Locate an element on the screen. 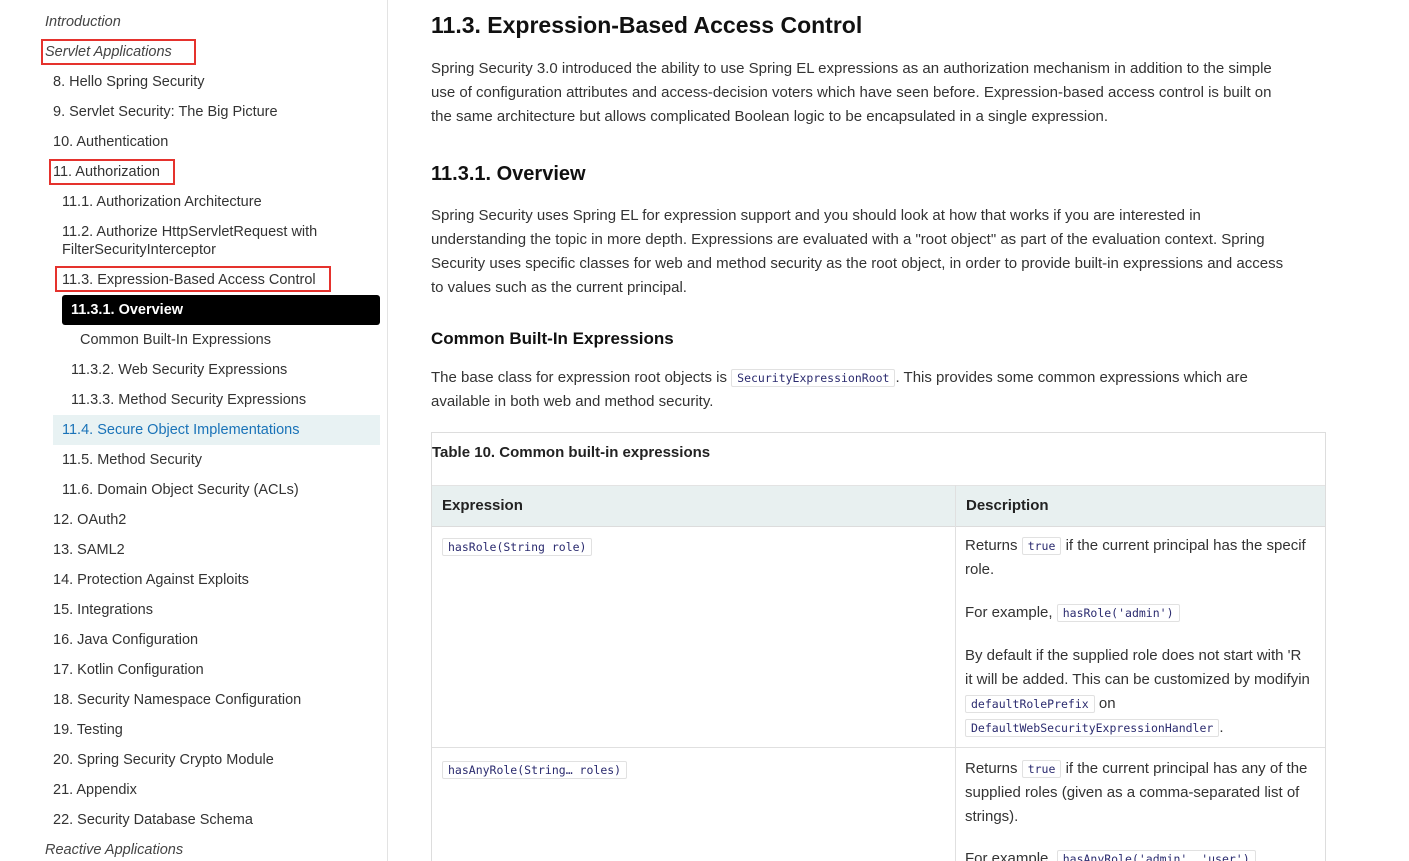 The width and height of the screenshot is (1409, 861). sidebar-item-domain-object-security: 11.6. Domain Object Security (ACLs) is located at coordinates (180, 490).